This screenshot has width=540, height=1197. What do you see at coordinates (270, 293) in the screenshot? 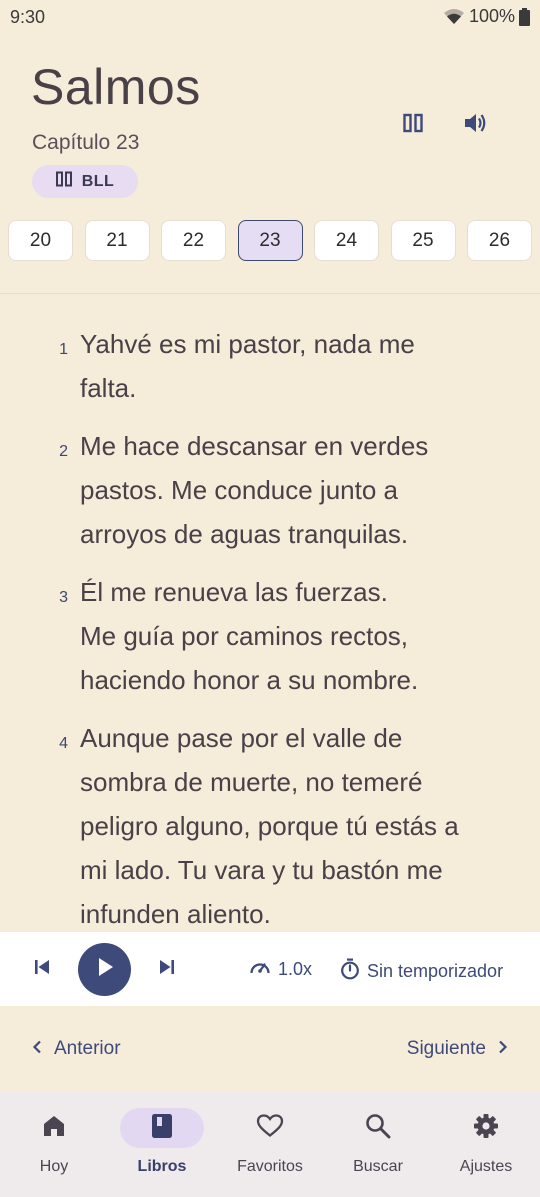
I see `divider` at bounding box center [270, 293].